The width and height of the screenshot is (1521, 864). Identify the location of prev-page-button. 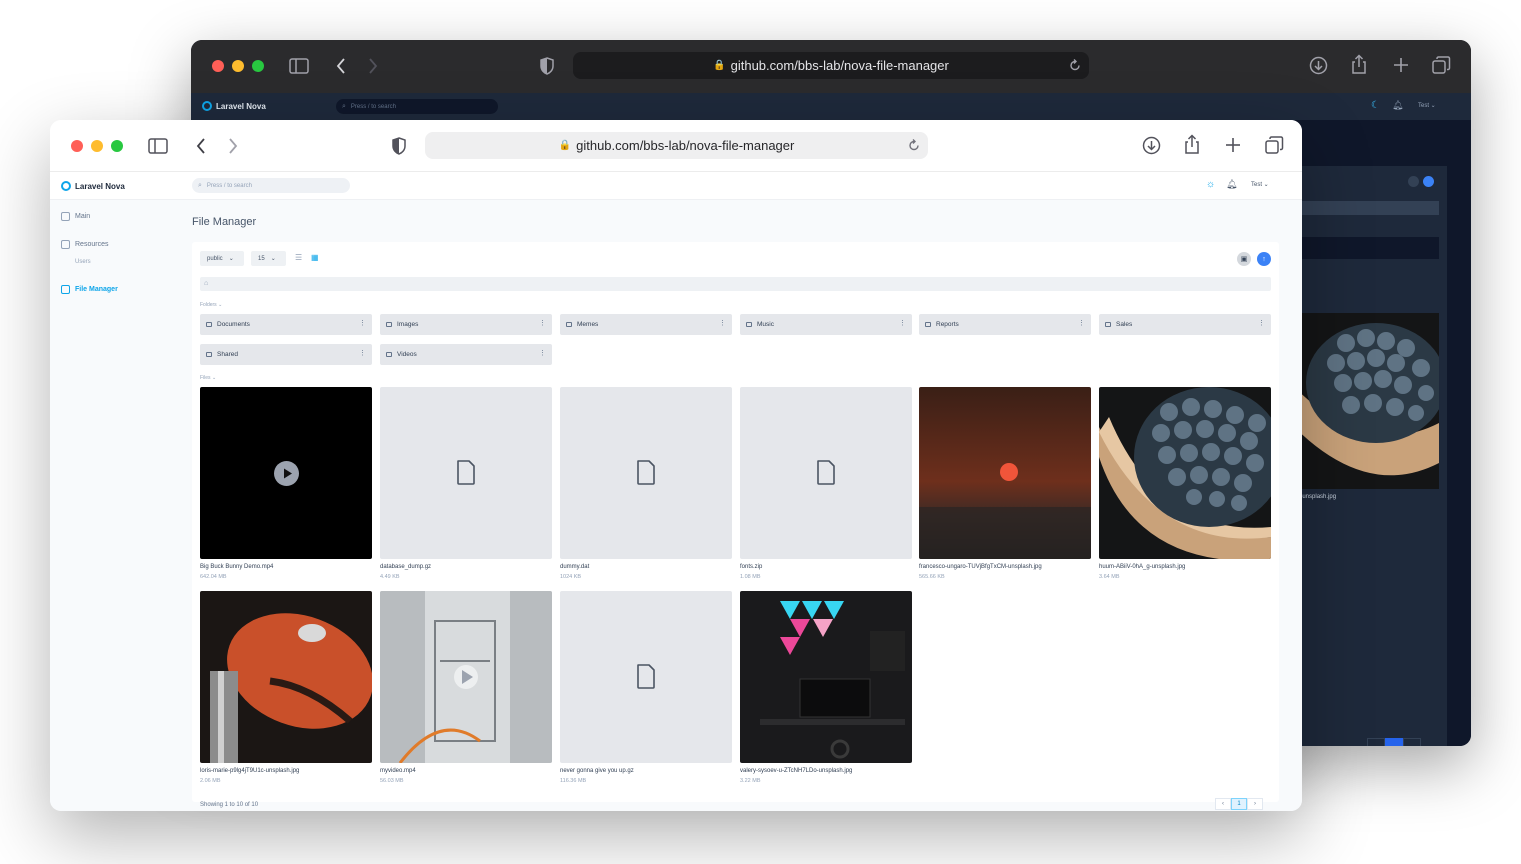
(1376, 742).